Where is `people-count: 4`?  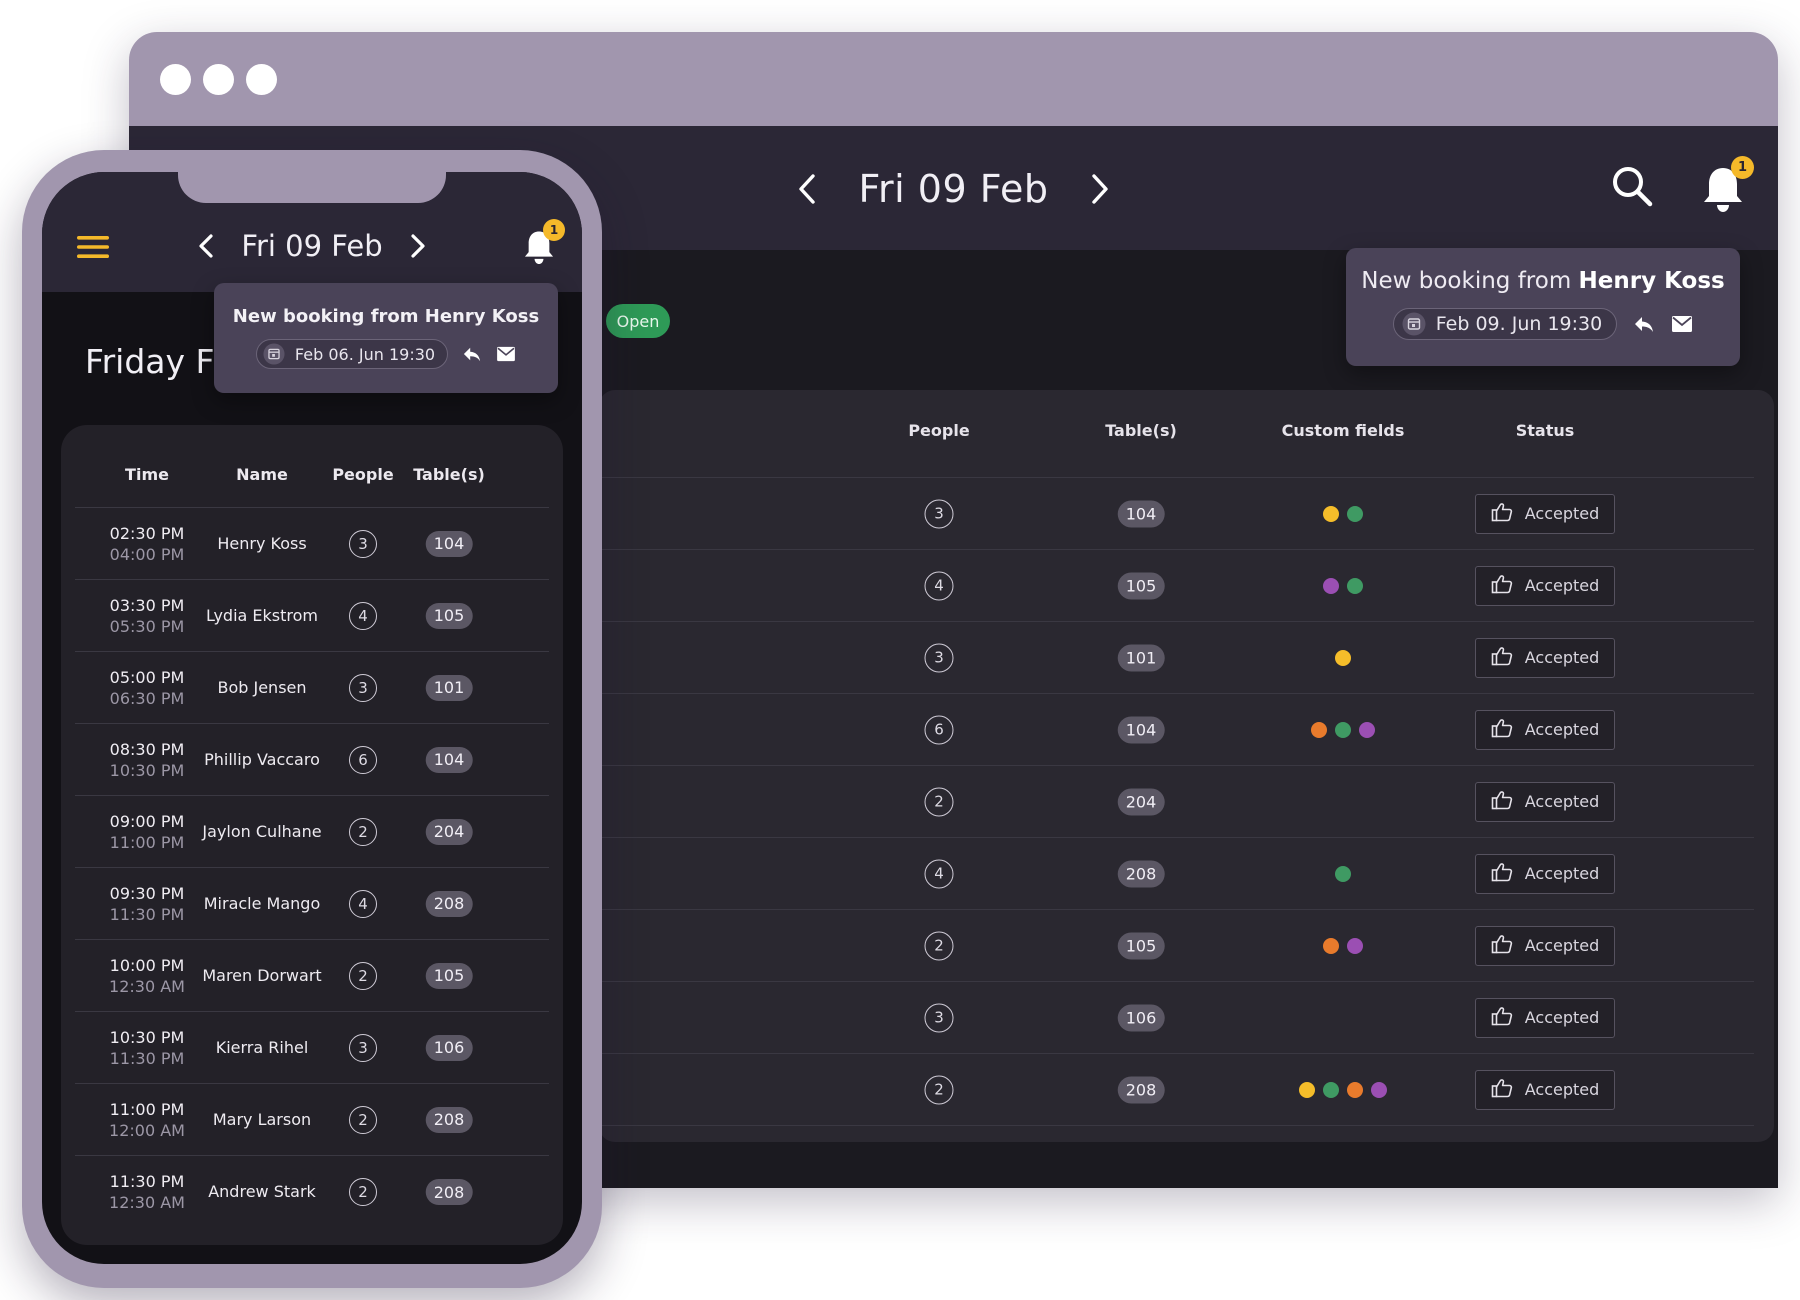 people-count: 4 is located at coordinates (939, 585).